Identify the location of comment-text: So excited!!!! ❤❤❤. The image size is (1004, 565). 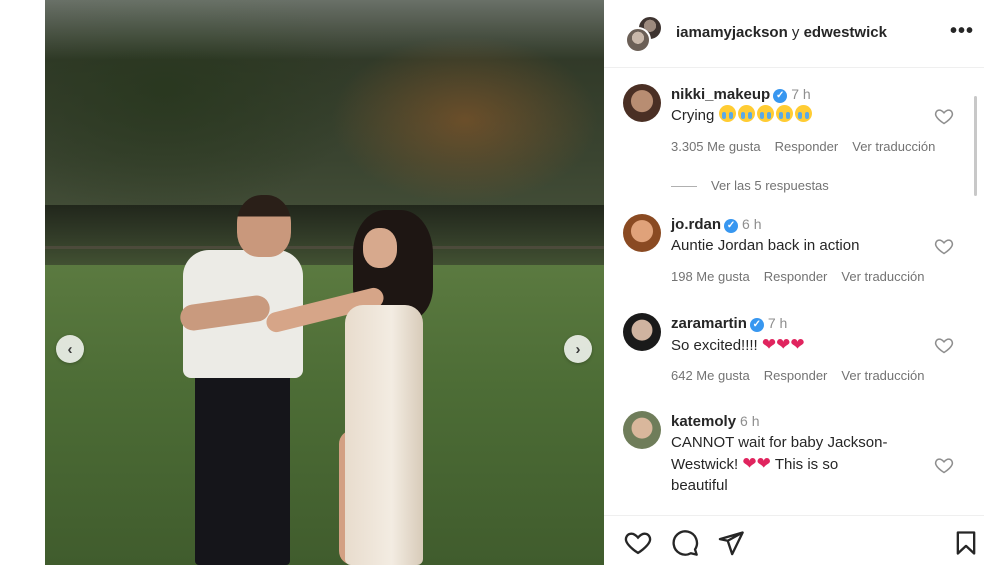
(801, 345).